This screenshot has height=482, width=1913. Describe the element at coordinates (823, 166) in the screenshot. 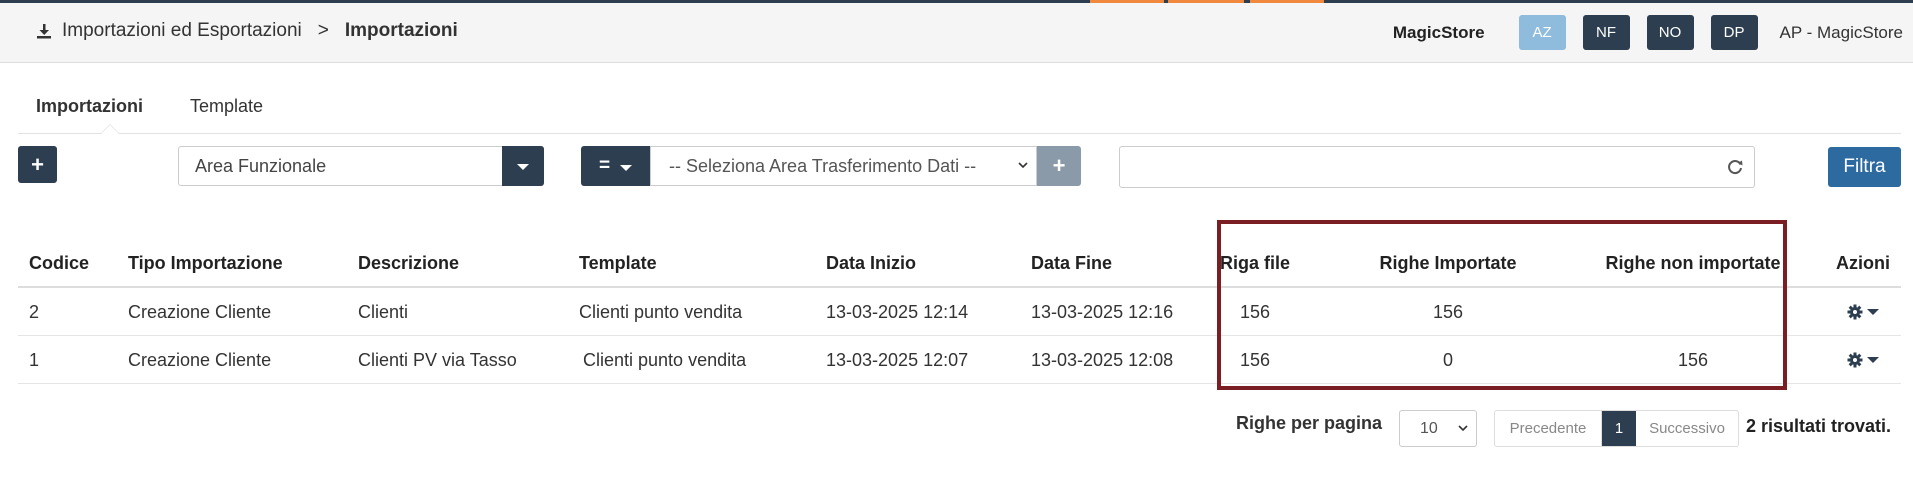

I see `transfer-area-value: -- Seleziona Area Trasferimento Dati --` at that location.